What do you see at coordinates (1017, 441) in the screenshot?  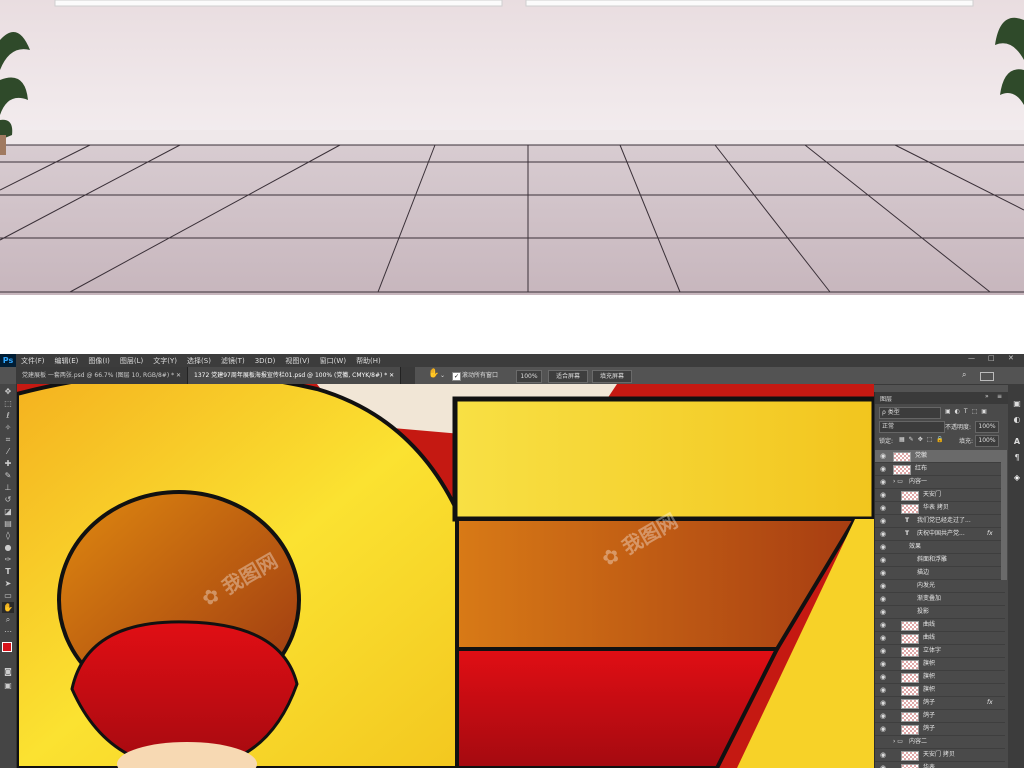 I see `character-panel-icon: A` at bounding box center [1017, 441].